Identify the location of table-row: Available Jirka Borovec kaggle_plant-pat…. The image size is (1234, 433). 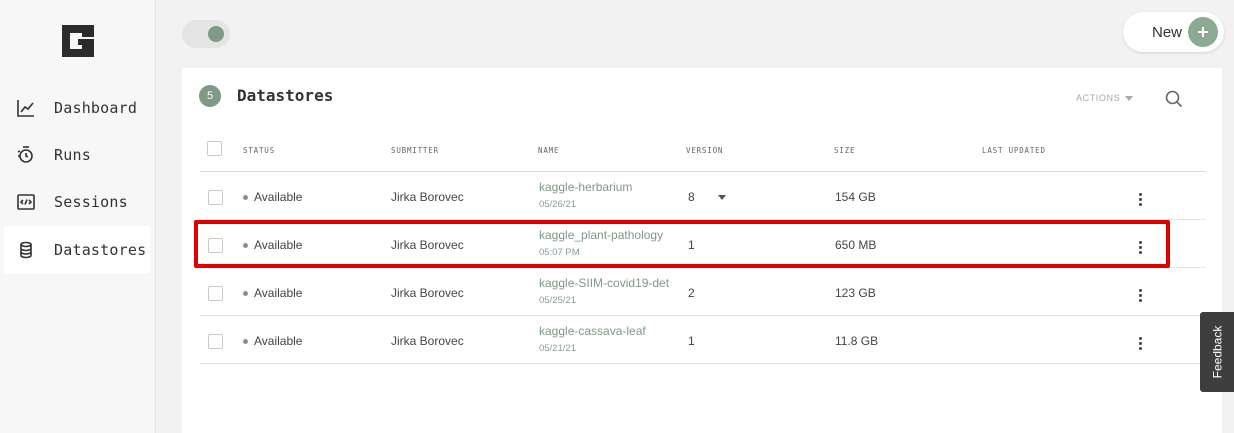
(703, 244).